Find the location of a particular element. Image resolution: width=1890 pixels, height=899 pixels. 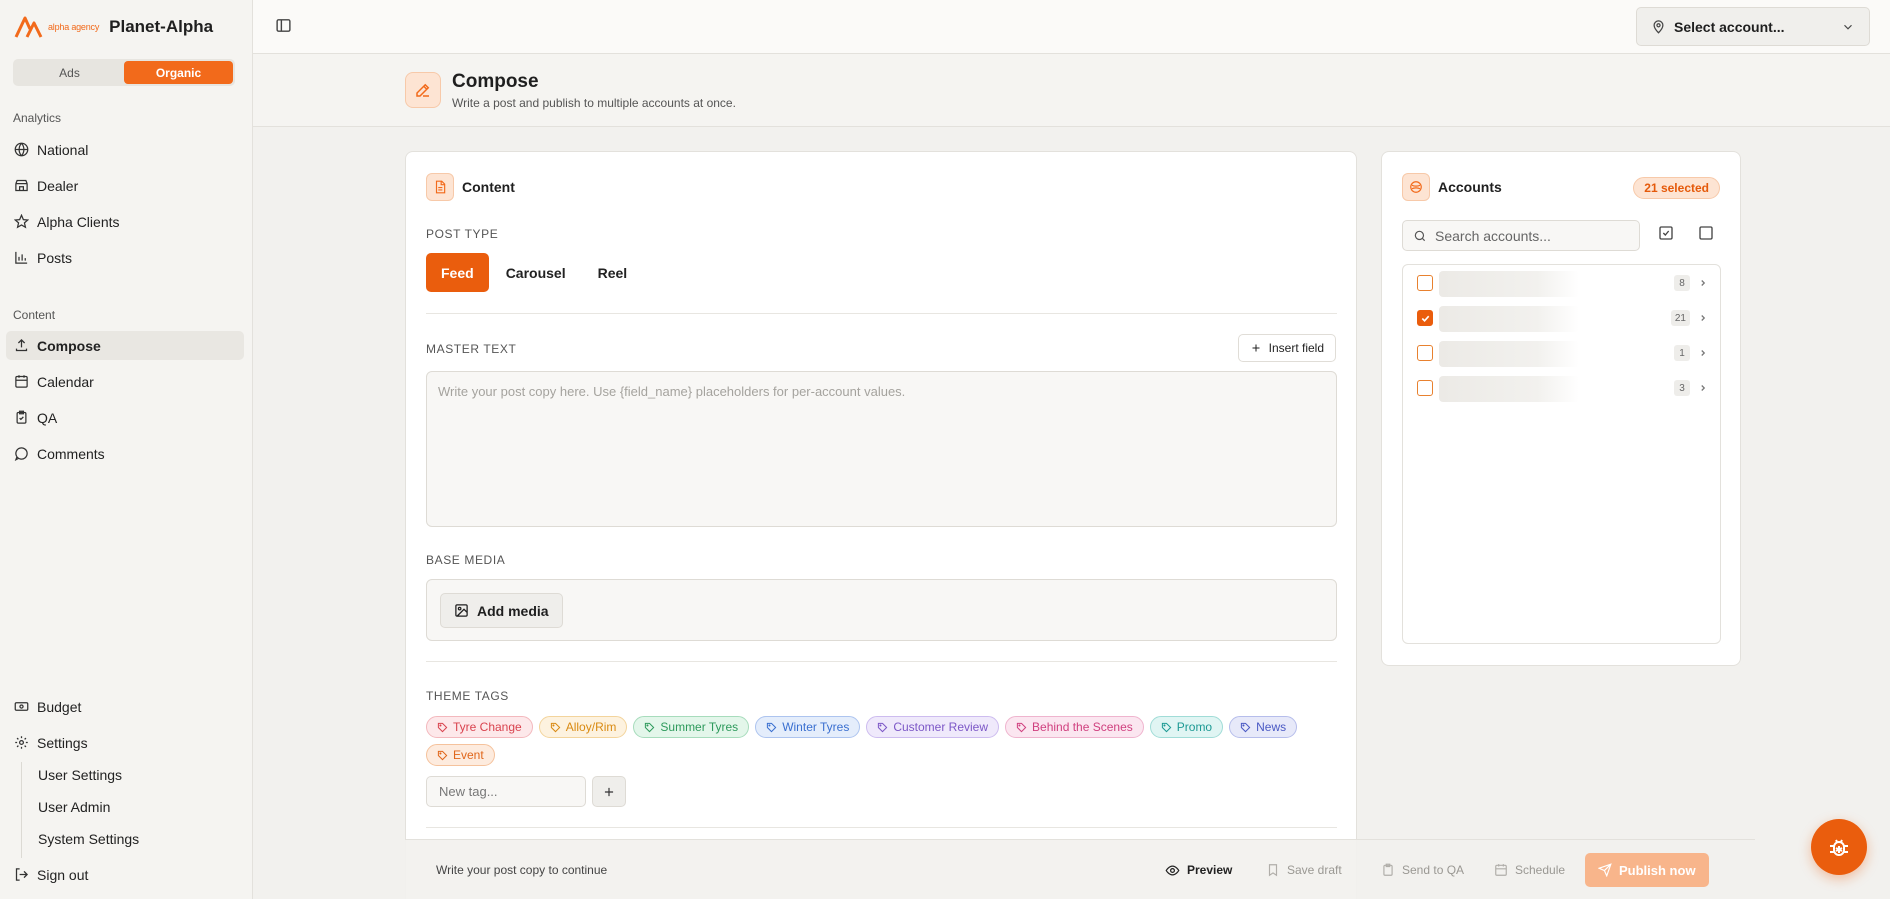

content-card-title: Content is located at coordinates (488, 187).